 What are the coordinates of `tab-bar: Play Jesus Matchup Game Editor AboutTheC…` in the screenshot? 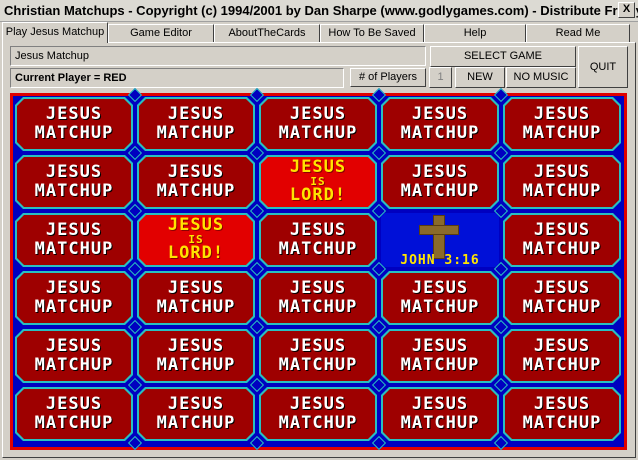 It's located at (319, 32).